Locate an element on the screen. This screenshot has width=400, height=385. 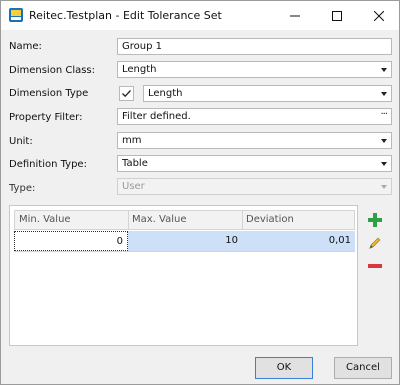
minus-icon is located at coordinates (375, 266).